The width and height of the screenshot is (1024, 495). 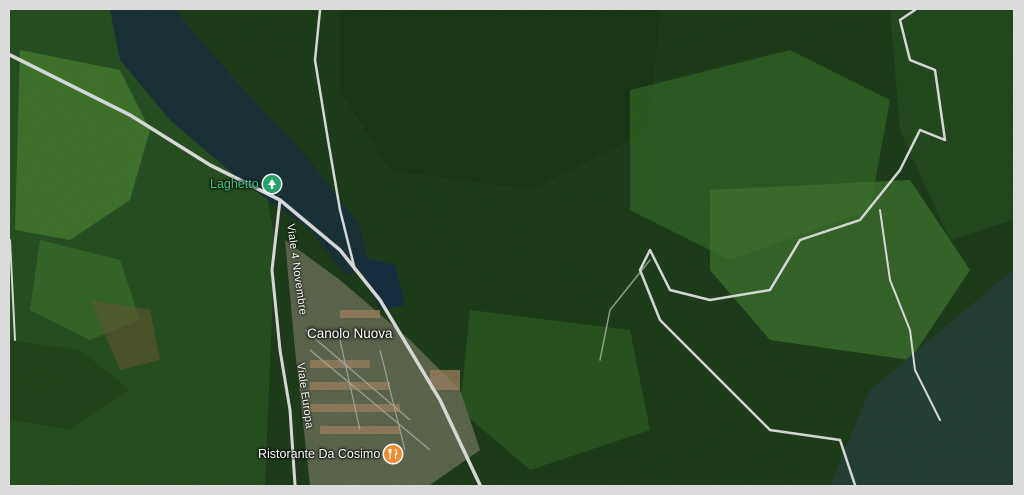 I want to click on tree-icon, so click(x=271, y=184).